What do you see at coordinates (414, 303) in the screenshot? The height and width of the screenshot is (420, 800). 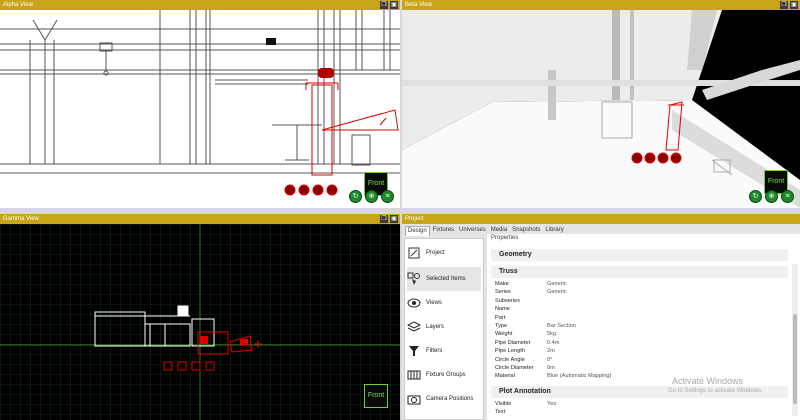 I see `eye-icon` at bounding box center [414, 303].